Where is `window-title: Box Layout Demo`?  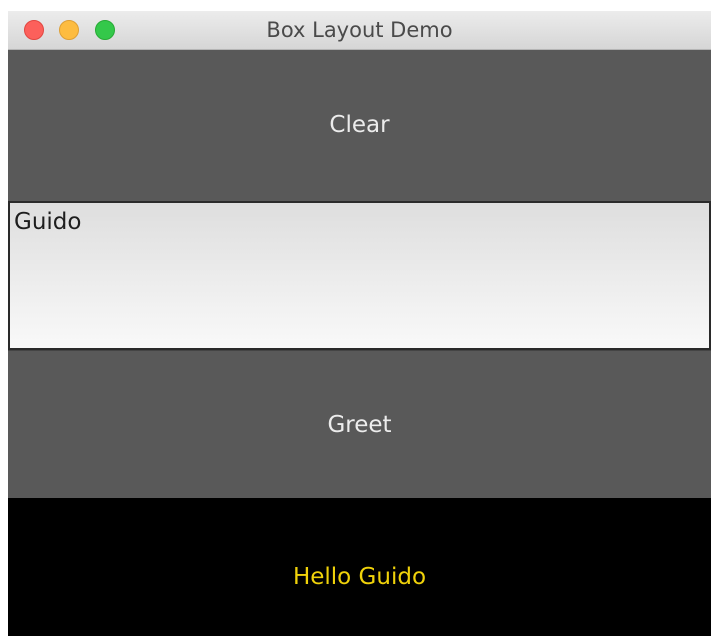 window-title: Box Layout Demo is located at coordinates (359, 30).